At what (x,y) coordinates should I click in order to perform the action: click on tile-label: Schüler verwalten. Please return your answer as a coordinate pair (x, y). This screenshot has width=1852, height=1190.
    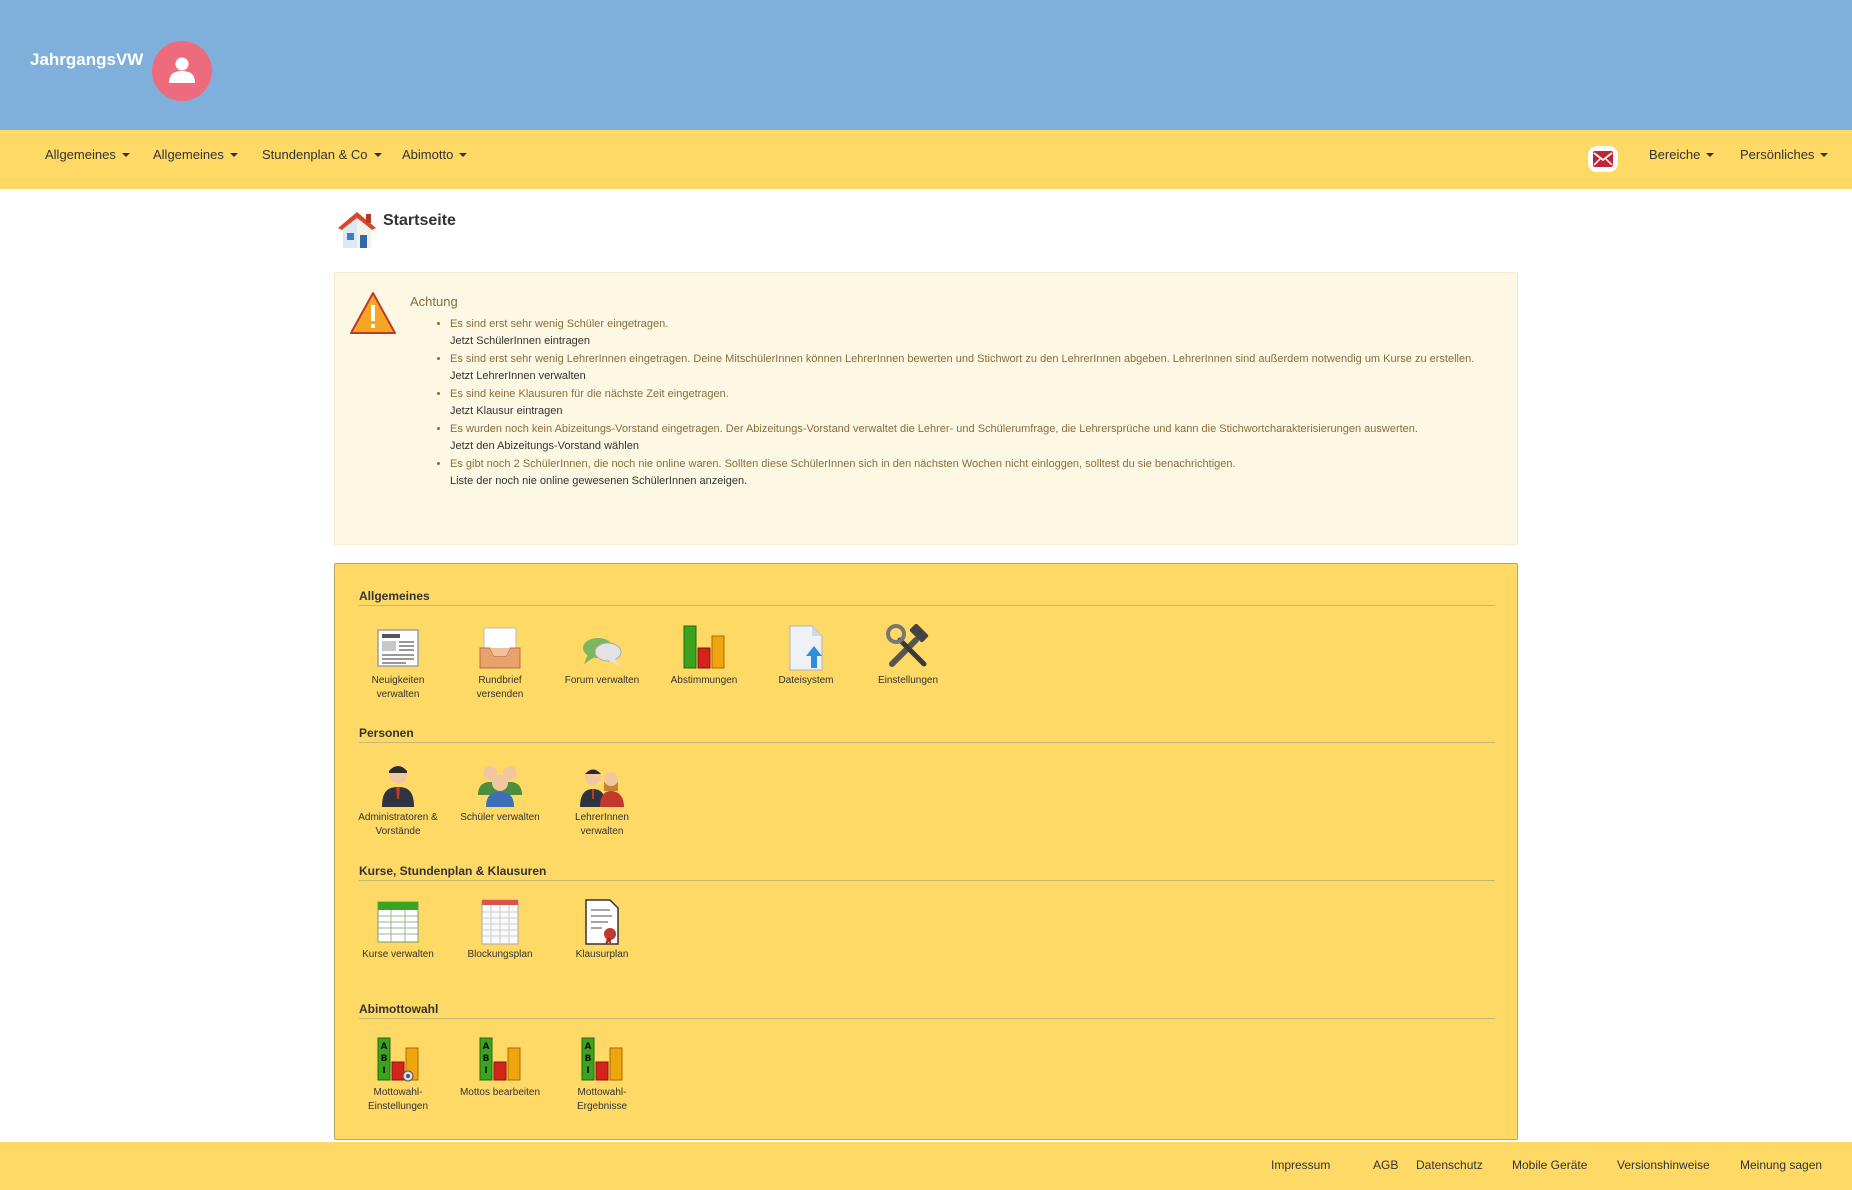
    Looking at the image, I should click on (500, 817).